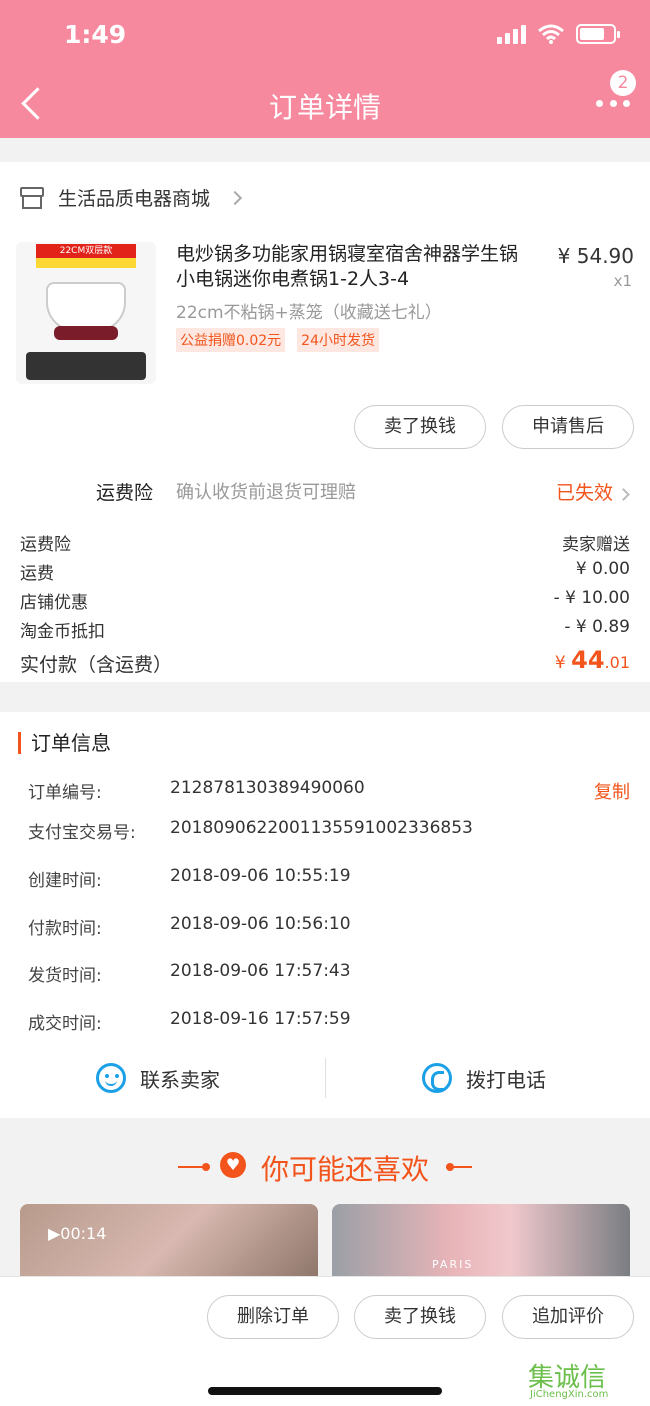 The height and width of the screenshot is (1406, 650). Describe the element at coordinates (325, 629) in the screenshot. I see `fee-row: 淘金币抵扣 - ¥ 0.89` at that location.